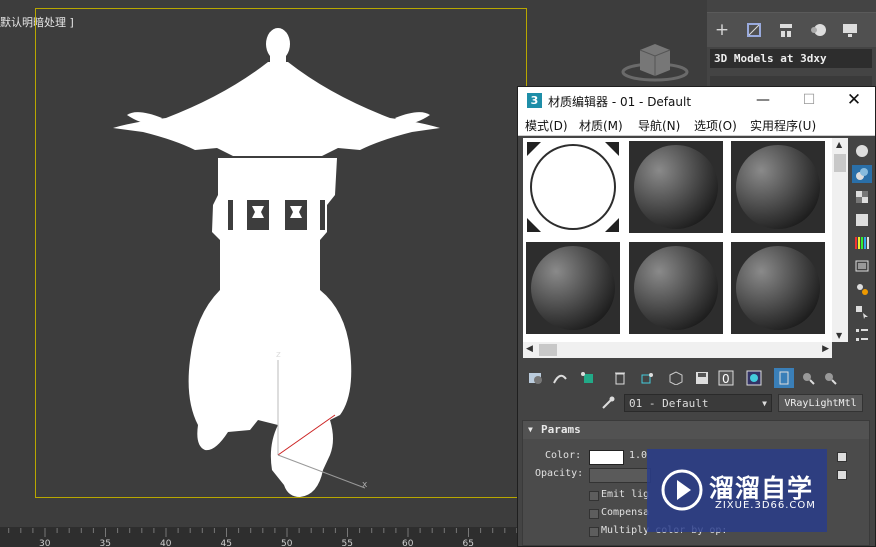  Describe the element at coordinates (45, 543) in the screenshot. I see `timeline-tick-label: 30` at that location.